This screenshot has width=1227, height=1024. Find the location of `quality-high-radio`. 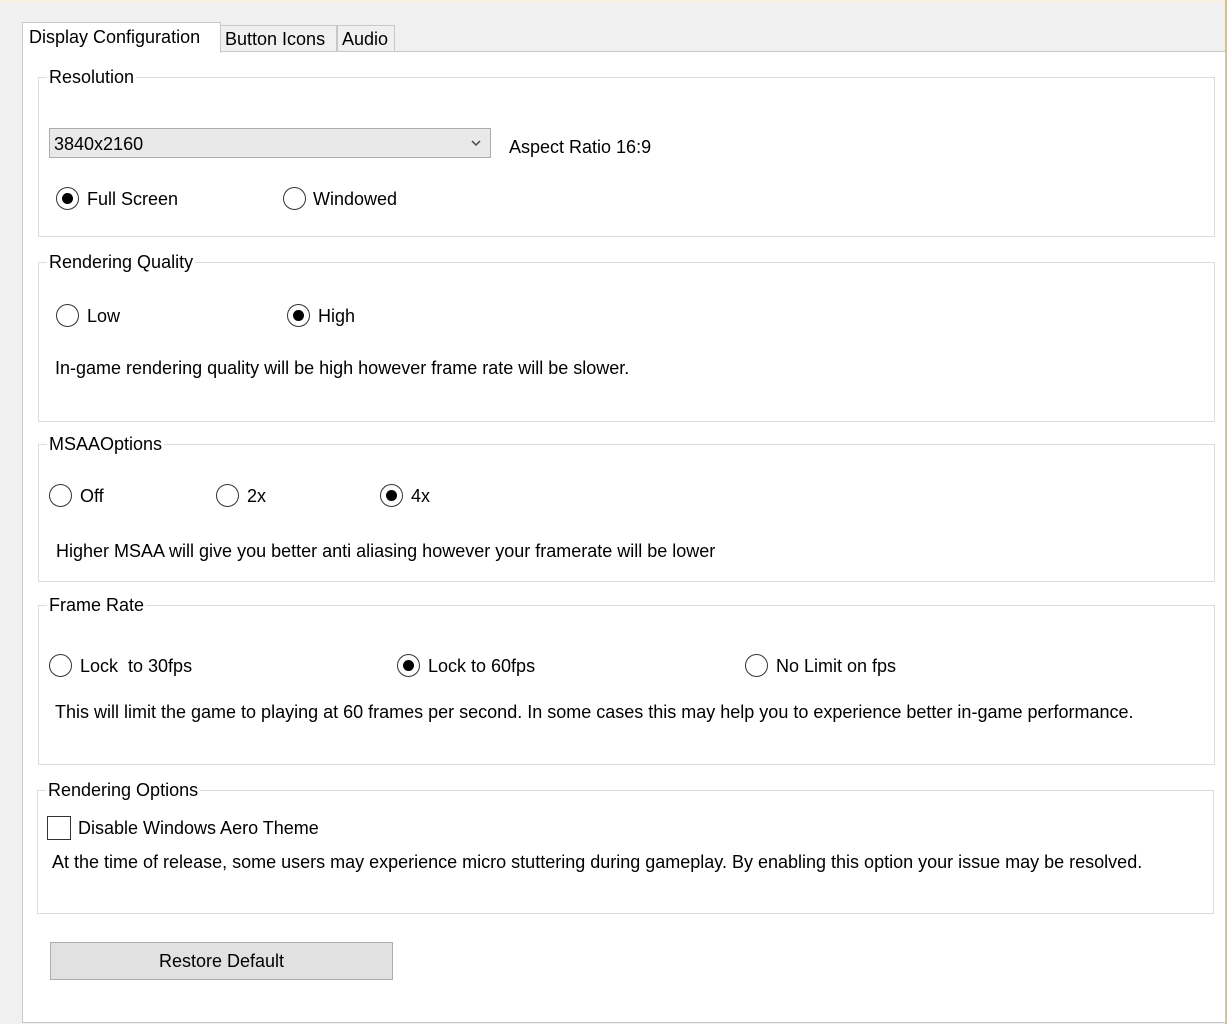

quality-high-radio is located at coordinates (298, 315).